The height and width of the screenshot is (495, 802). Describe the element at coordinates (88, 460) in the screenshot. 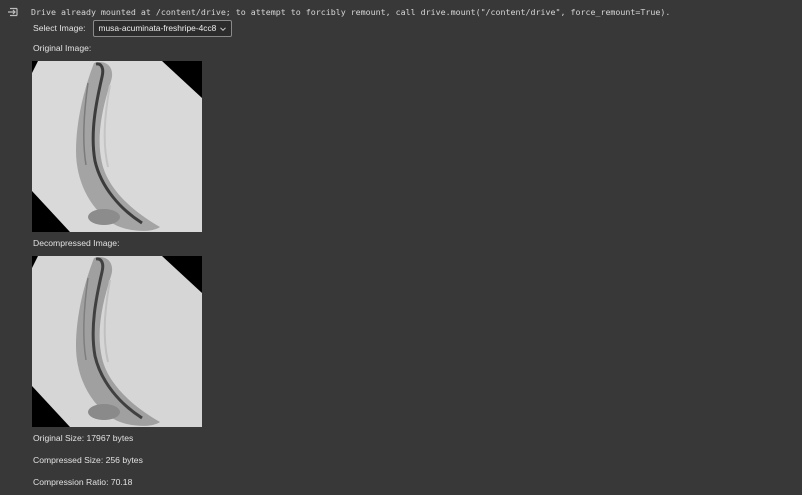

I see `compressed-size-text: Compressed Size: 256 bytes` at that location.